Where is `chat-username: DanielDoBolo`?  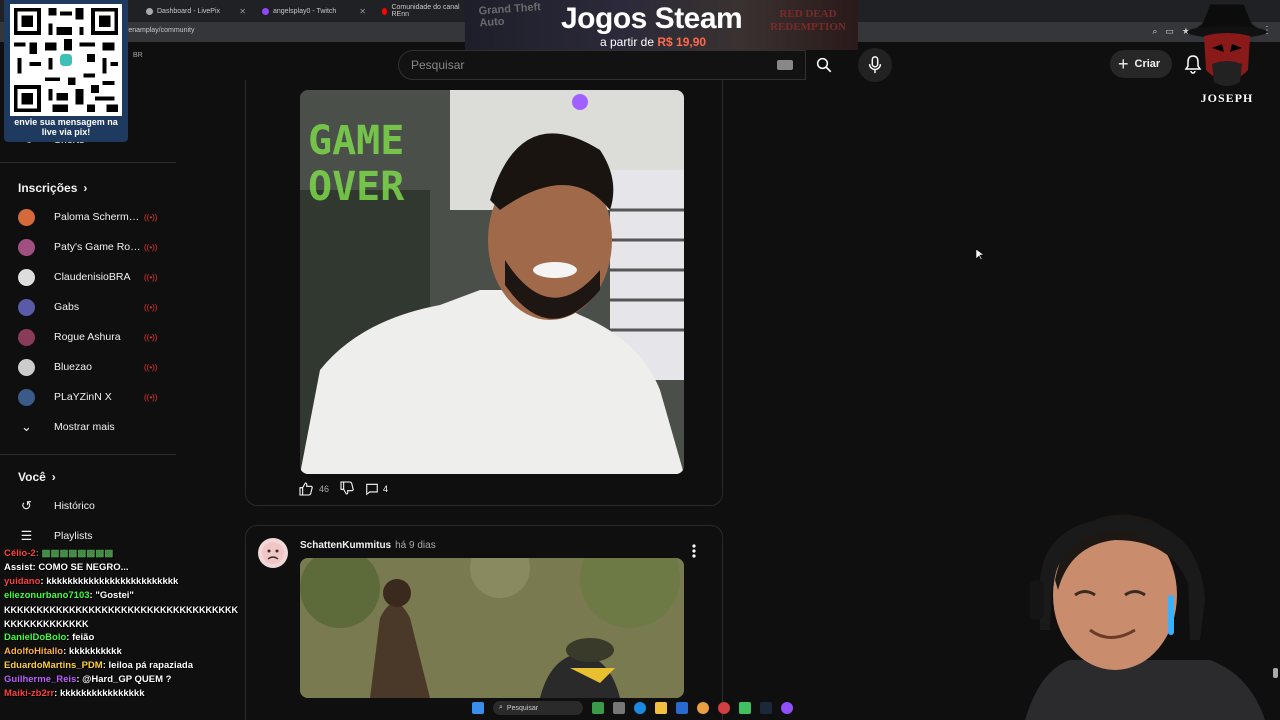
chat-username: DanielDoBolo is located at coordinates (35, 637).